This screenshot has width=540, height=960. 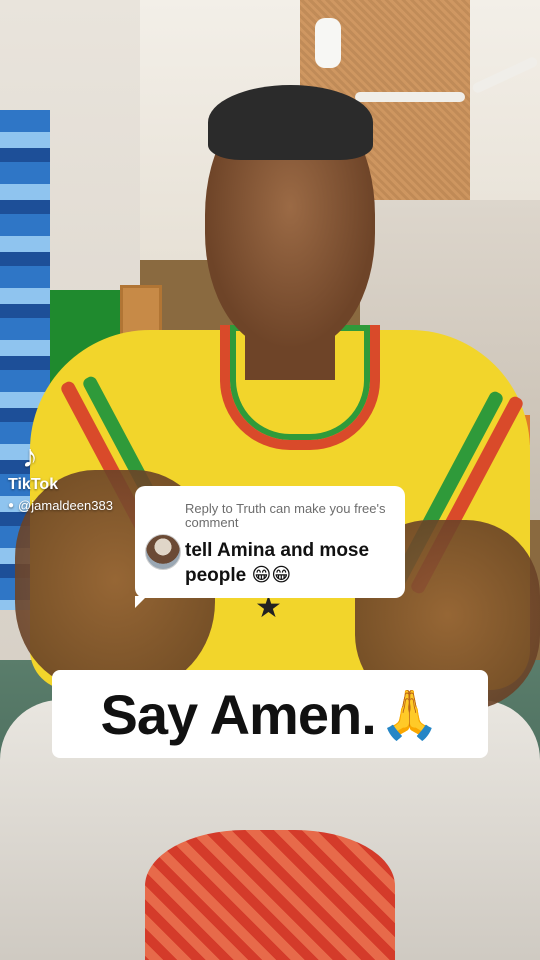 What do you see at coordinates (33, 484) in the screenshot?
I see `tiktok-brand-label: TikTok` at bounding box center [33, 484].